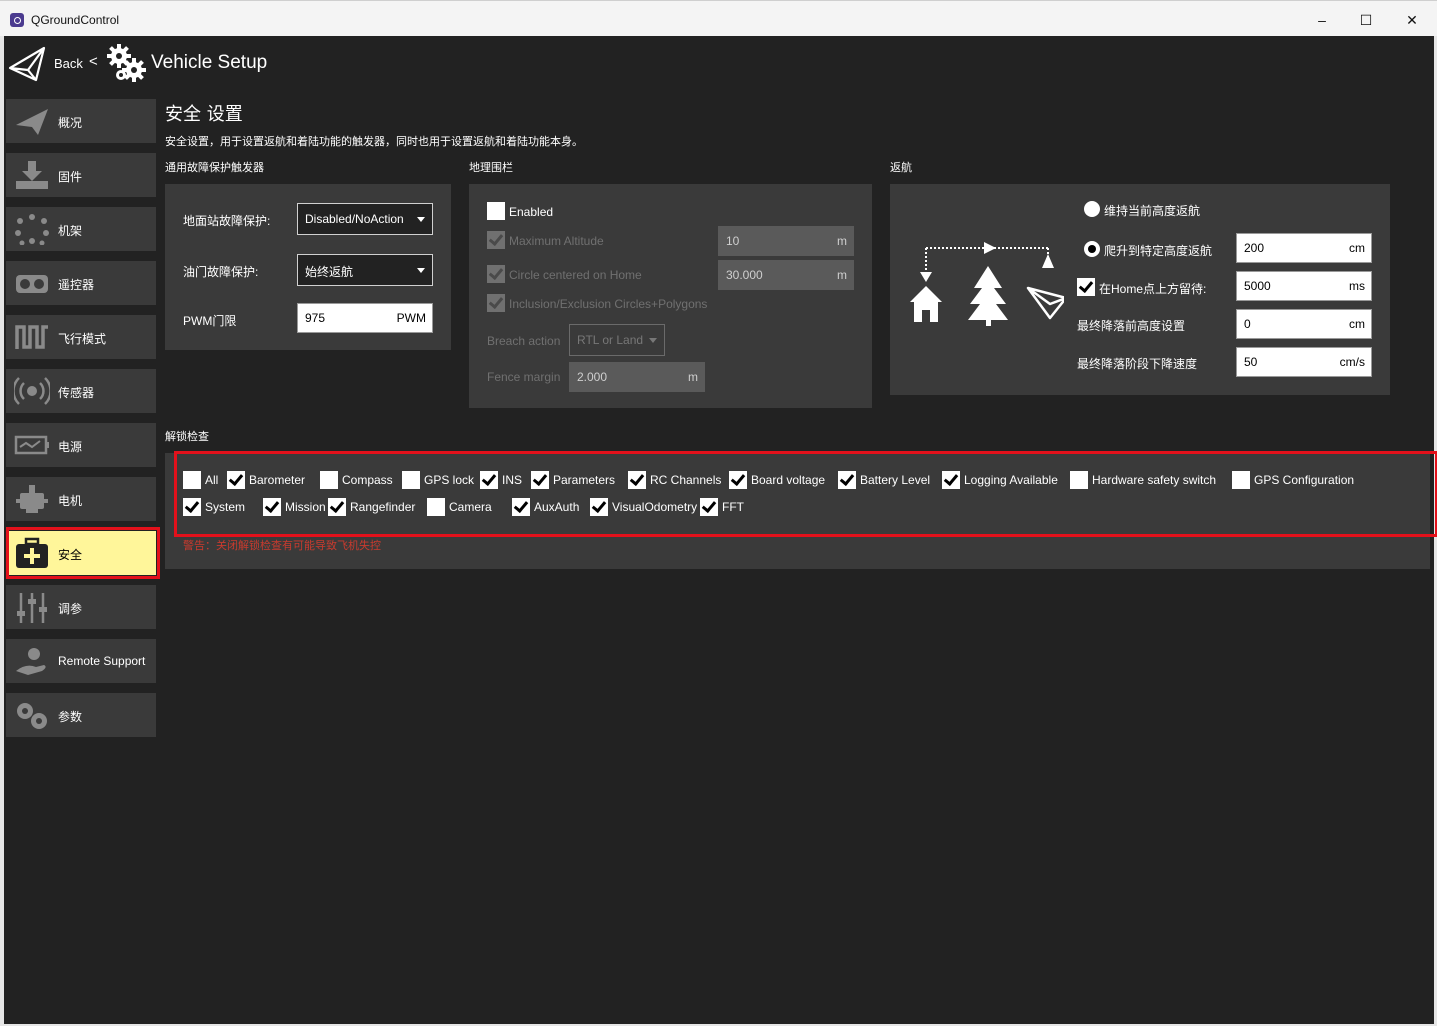 Image resolution: width=1437 pixels, height=1026 pixels. I want to click on rtl-altitude-input: 200 cm, so click(1304, 248).